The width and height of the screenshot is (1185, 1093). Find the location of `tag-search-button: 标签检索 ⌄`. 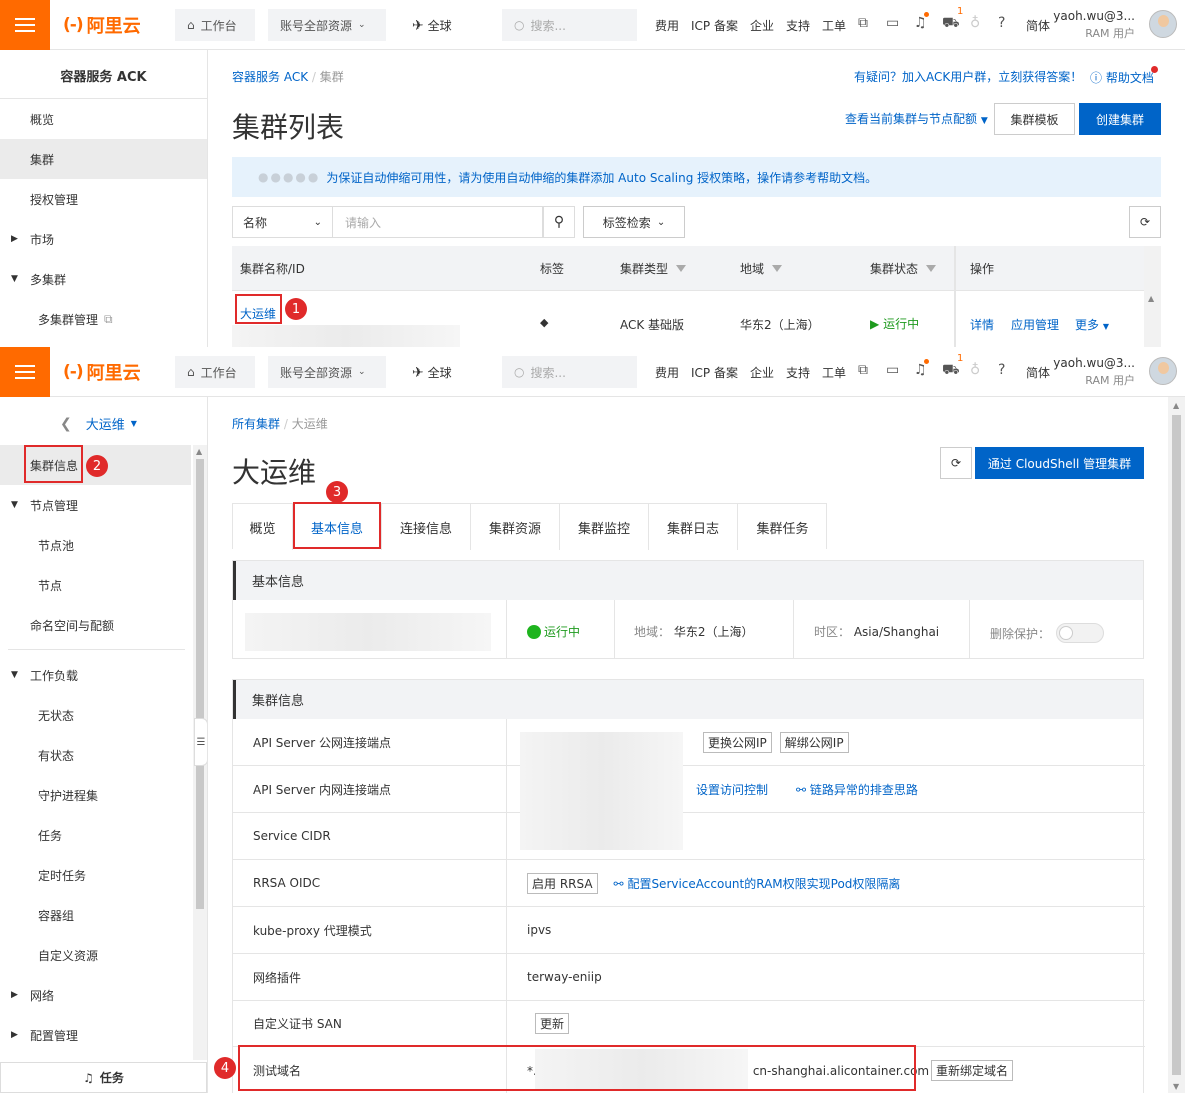

tag-search-button: 标签检索 ⌄ is located at coordinates (634, 222).